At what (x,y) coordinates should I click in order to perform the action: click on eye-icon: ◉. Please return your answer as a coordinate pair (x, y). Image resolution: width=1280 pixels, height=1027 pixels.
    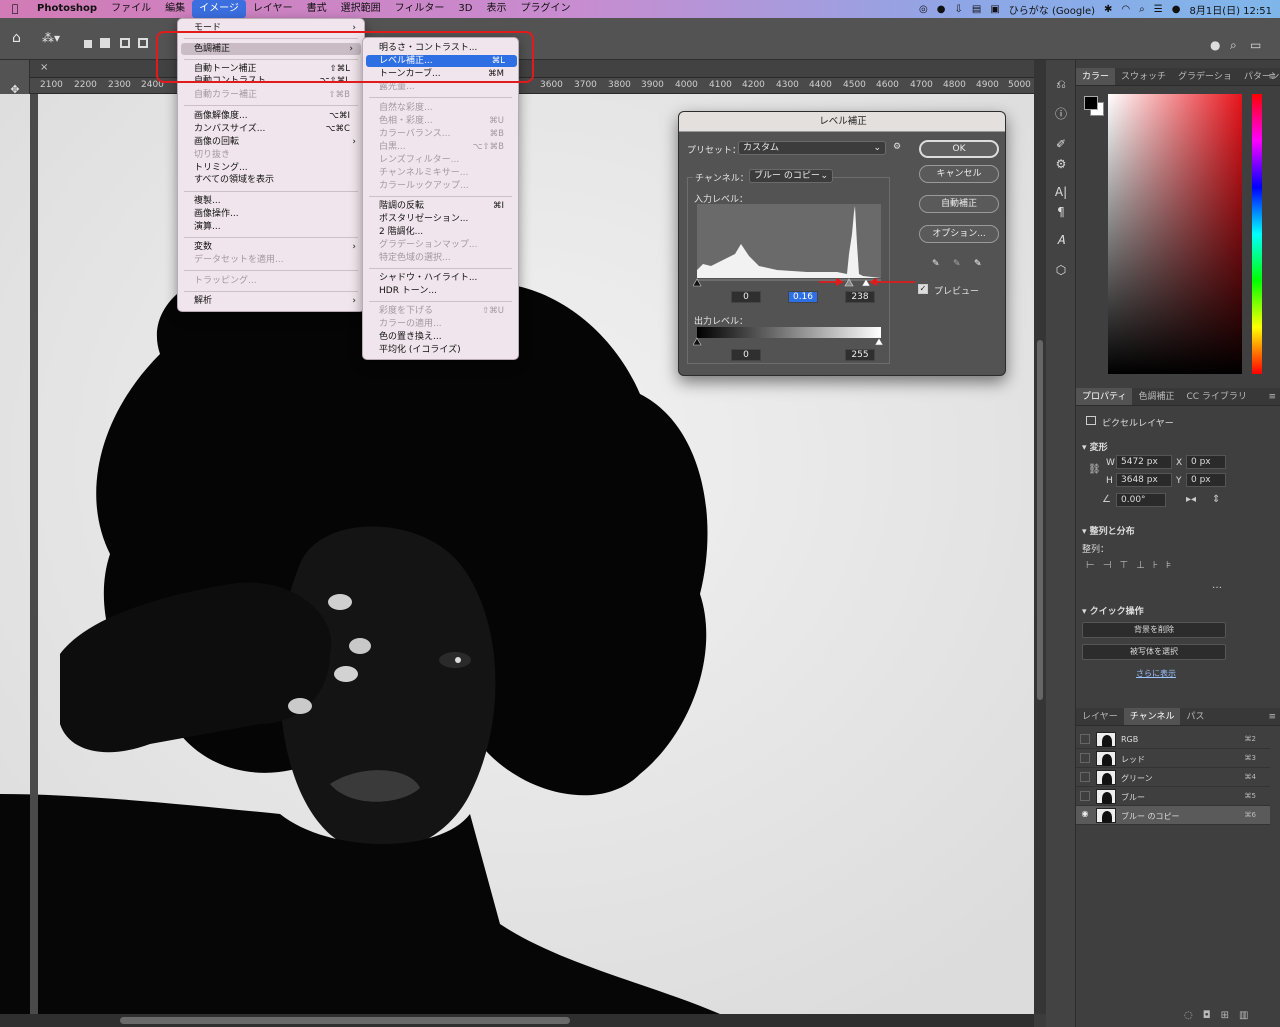
    Looking at the image, I should click on (1085, 815).